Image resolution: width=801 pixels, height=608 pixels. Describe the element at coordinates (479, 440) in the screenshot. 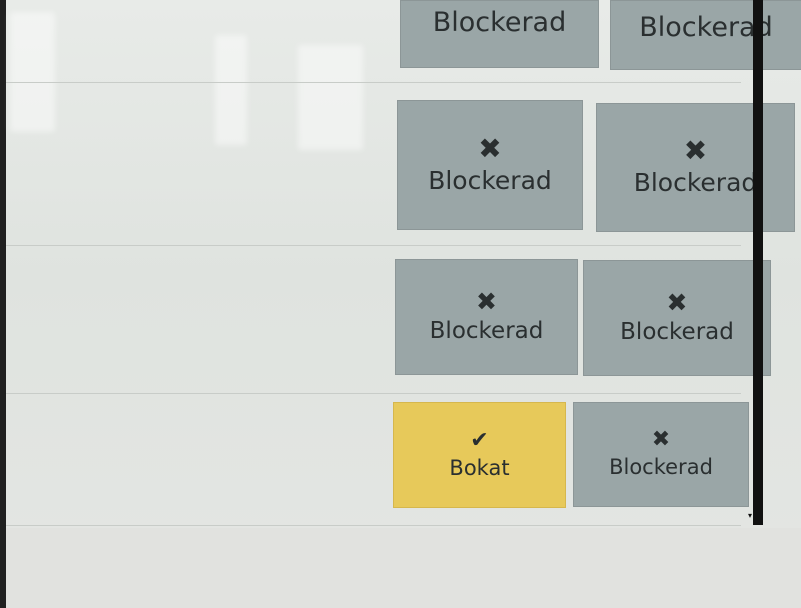

I see `check-icon: ✔` at that location.